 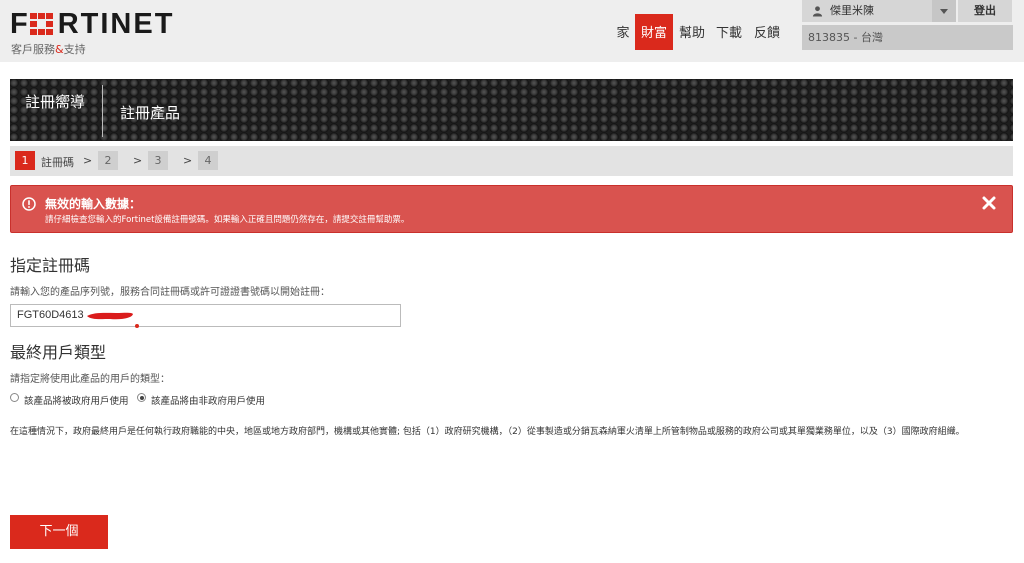 What do you see at coordinates (944, 11) in the screenshot?
I see `chevron-down-icon` at bounding box center [944, 11].